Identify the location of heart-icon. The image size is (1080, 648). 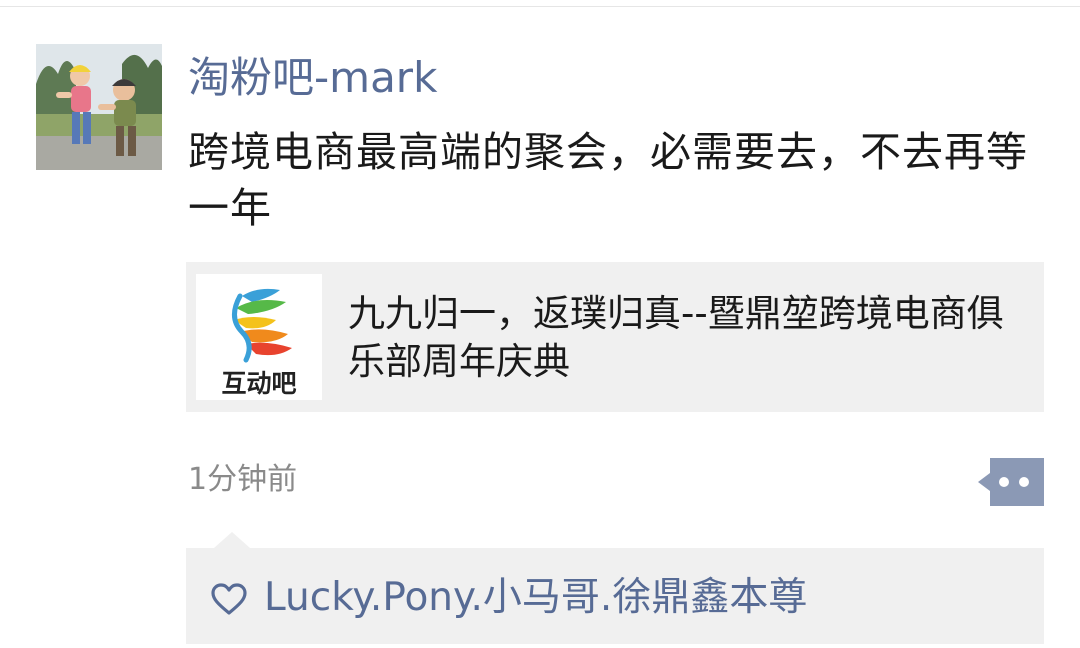
(229, 599).